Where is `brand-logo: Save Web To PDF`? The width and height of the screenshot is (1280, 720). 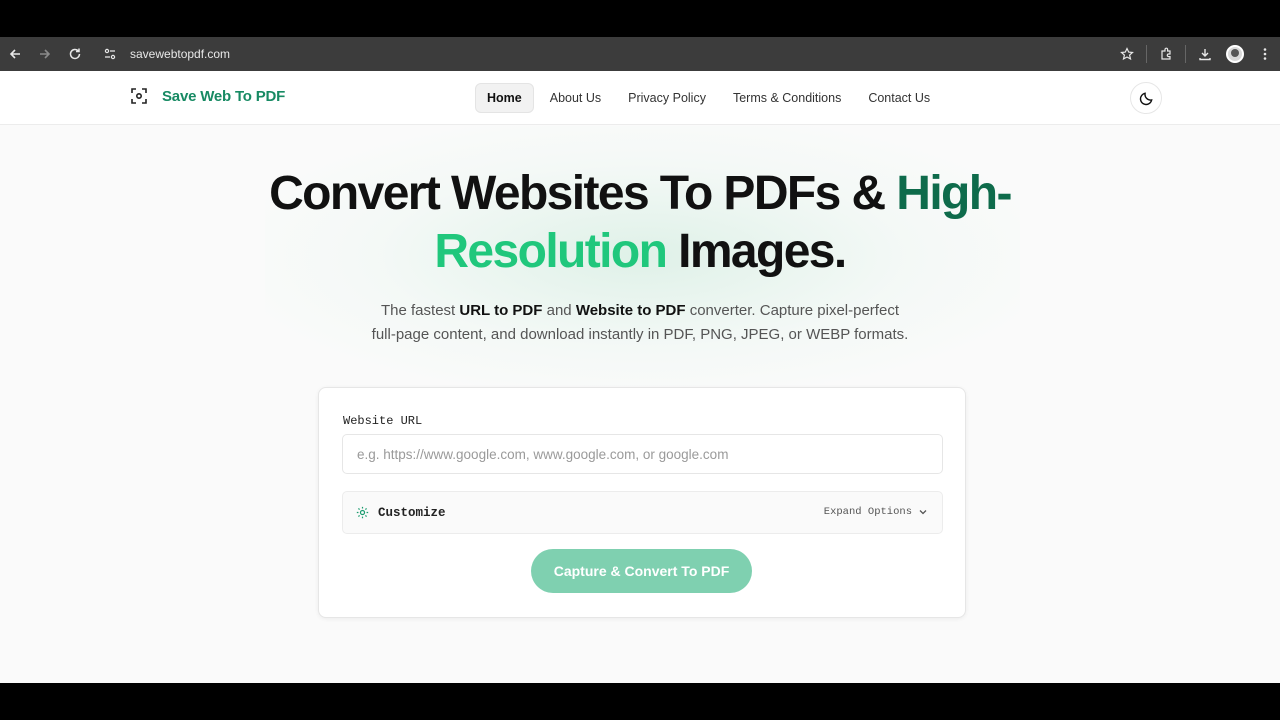
brand-logo: Save Web To PDF is located at coordinates (207, 96).